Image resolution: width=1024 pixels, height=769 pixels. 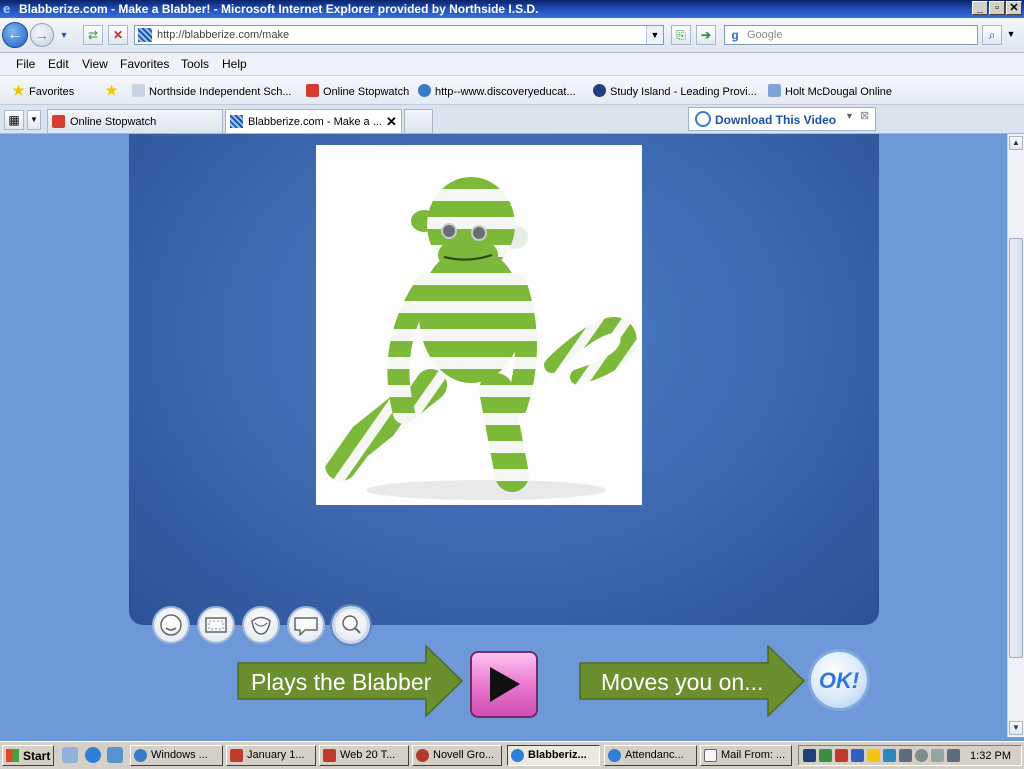 I want to click on menu-file: File, so click(x=25, y=64).